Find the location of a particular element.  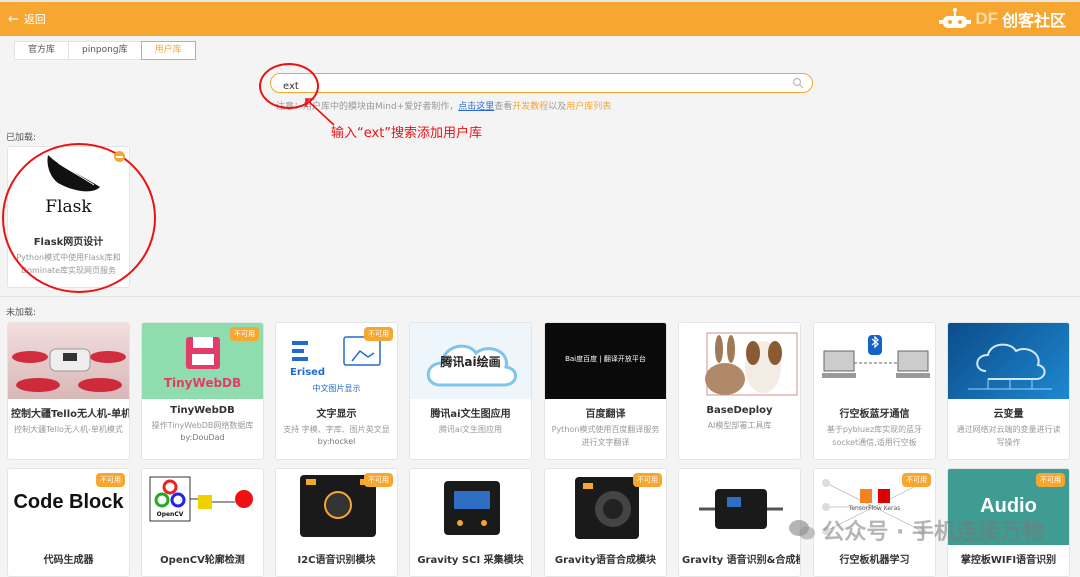

tencent-ai-thumb: 腾讯ai绘画 is located at coordinates (470, 361).